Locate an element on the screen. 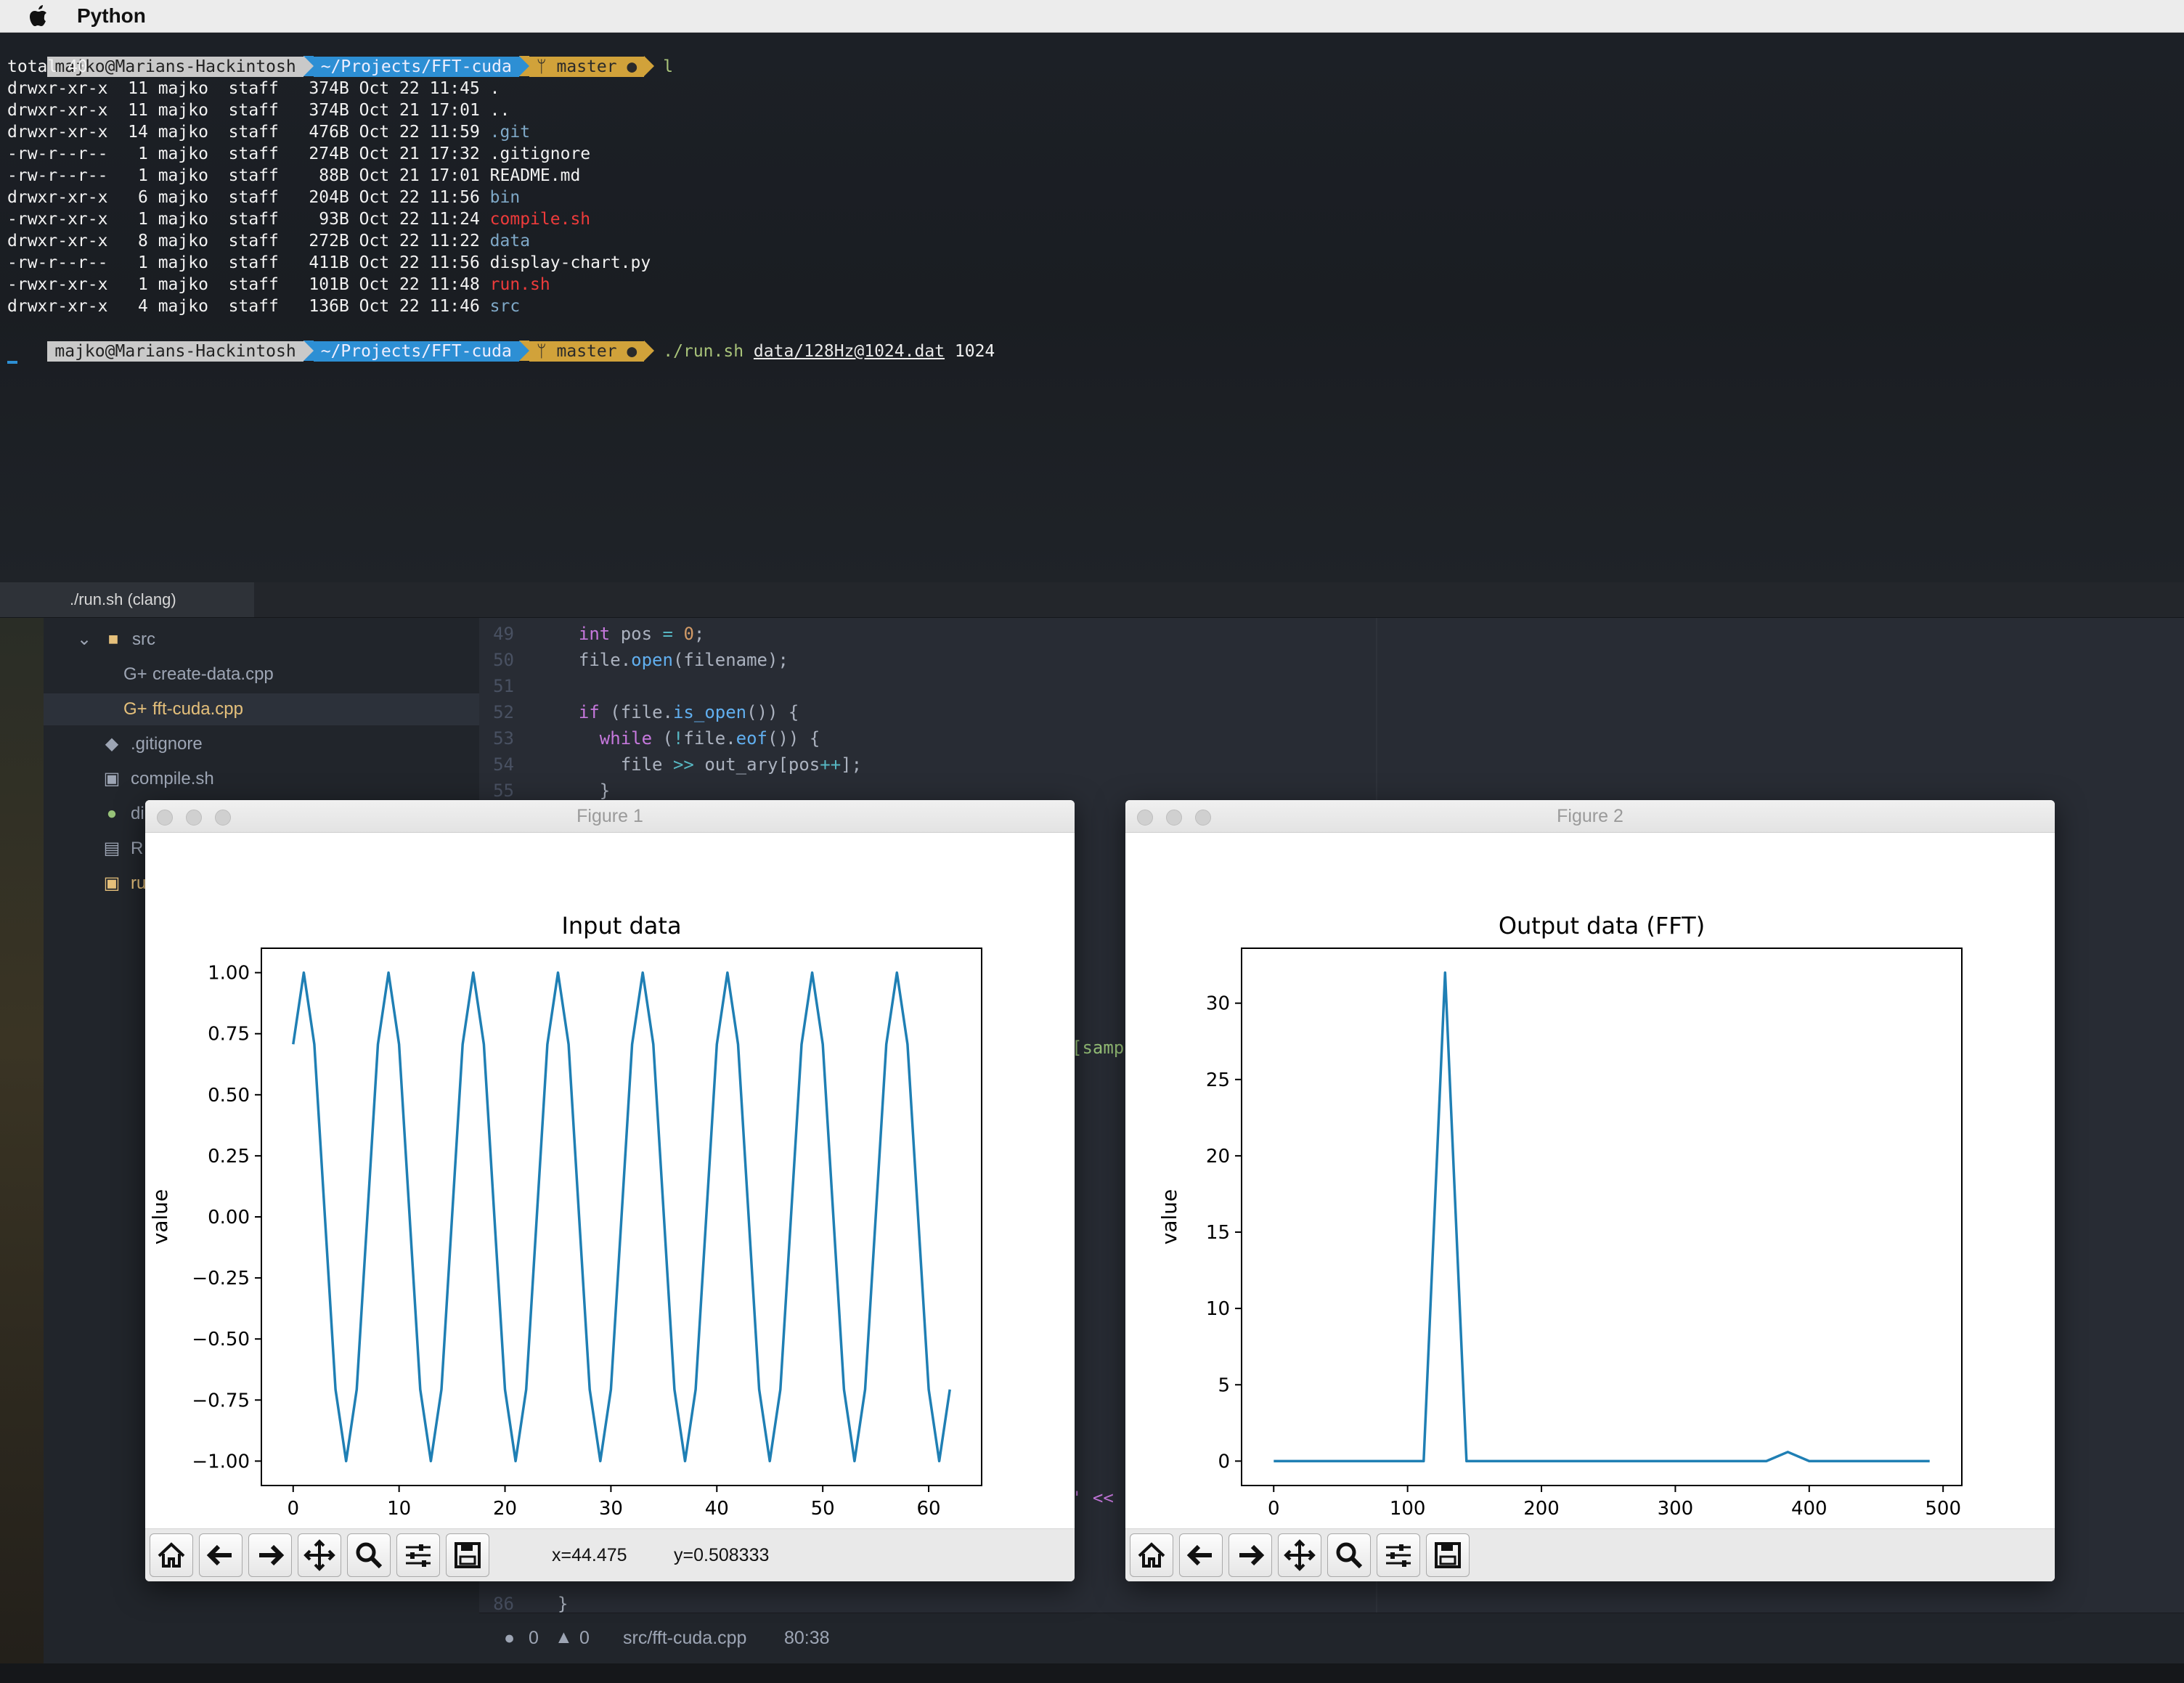  code-token: ; is located at coordinates (699, 634).